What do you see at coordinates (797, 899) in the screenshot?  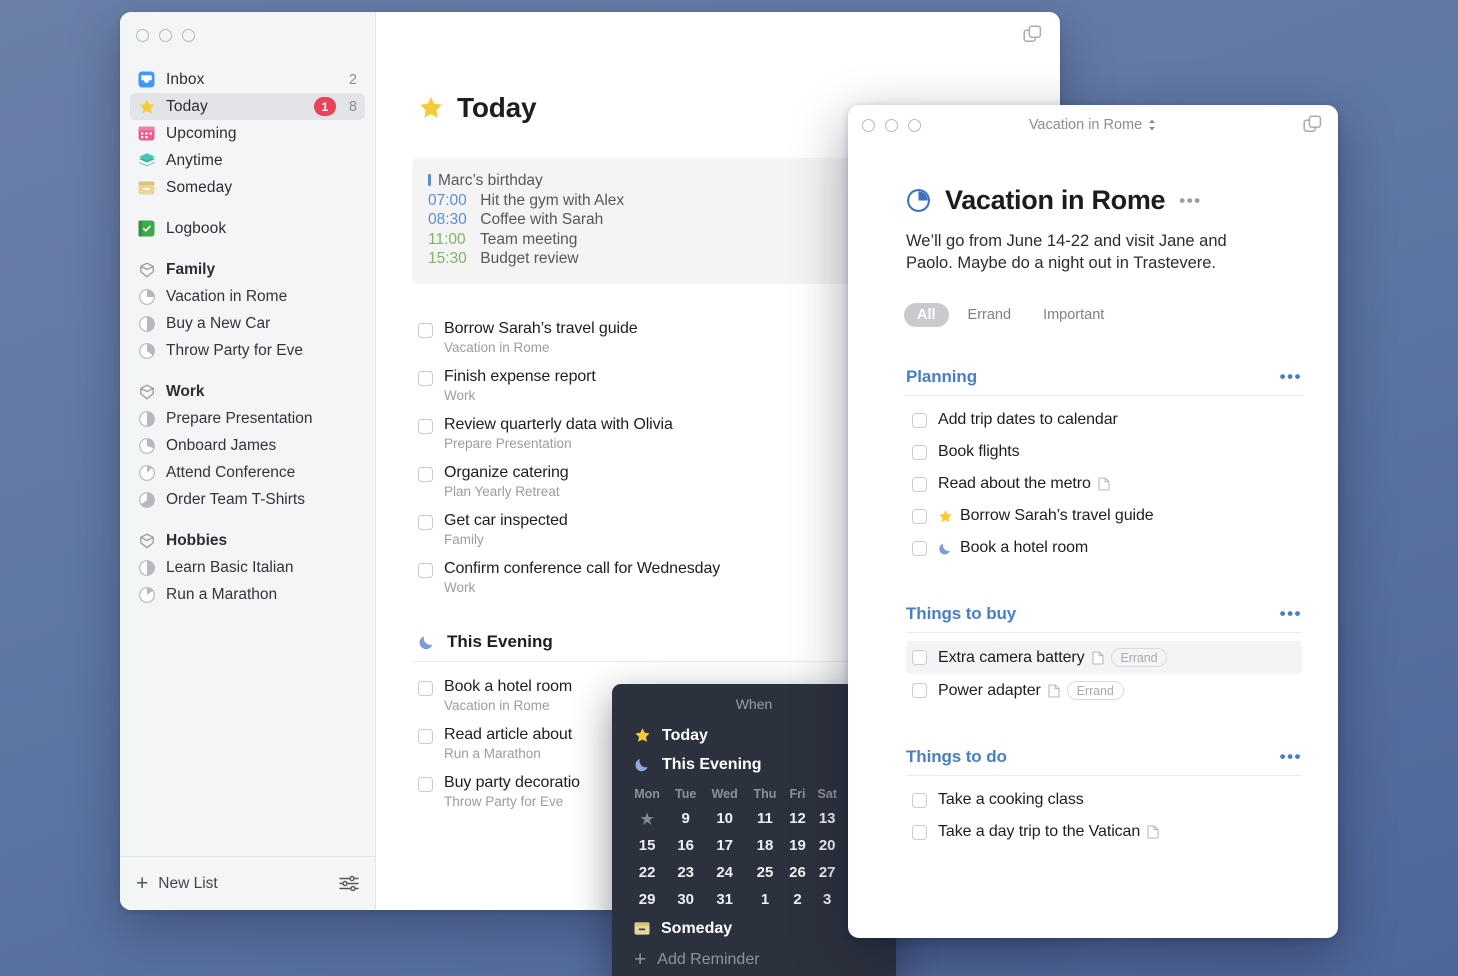 I see `calendar-day-cell: 2` at bounding box center [797, 899].